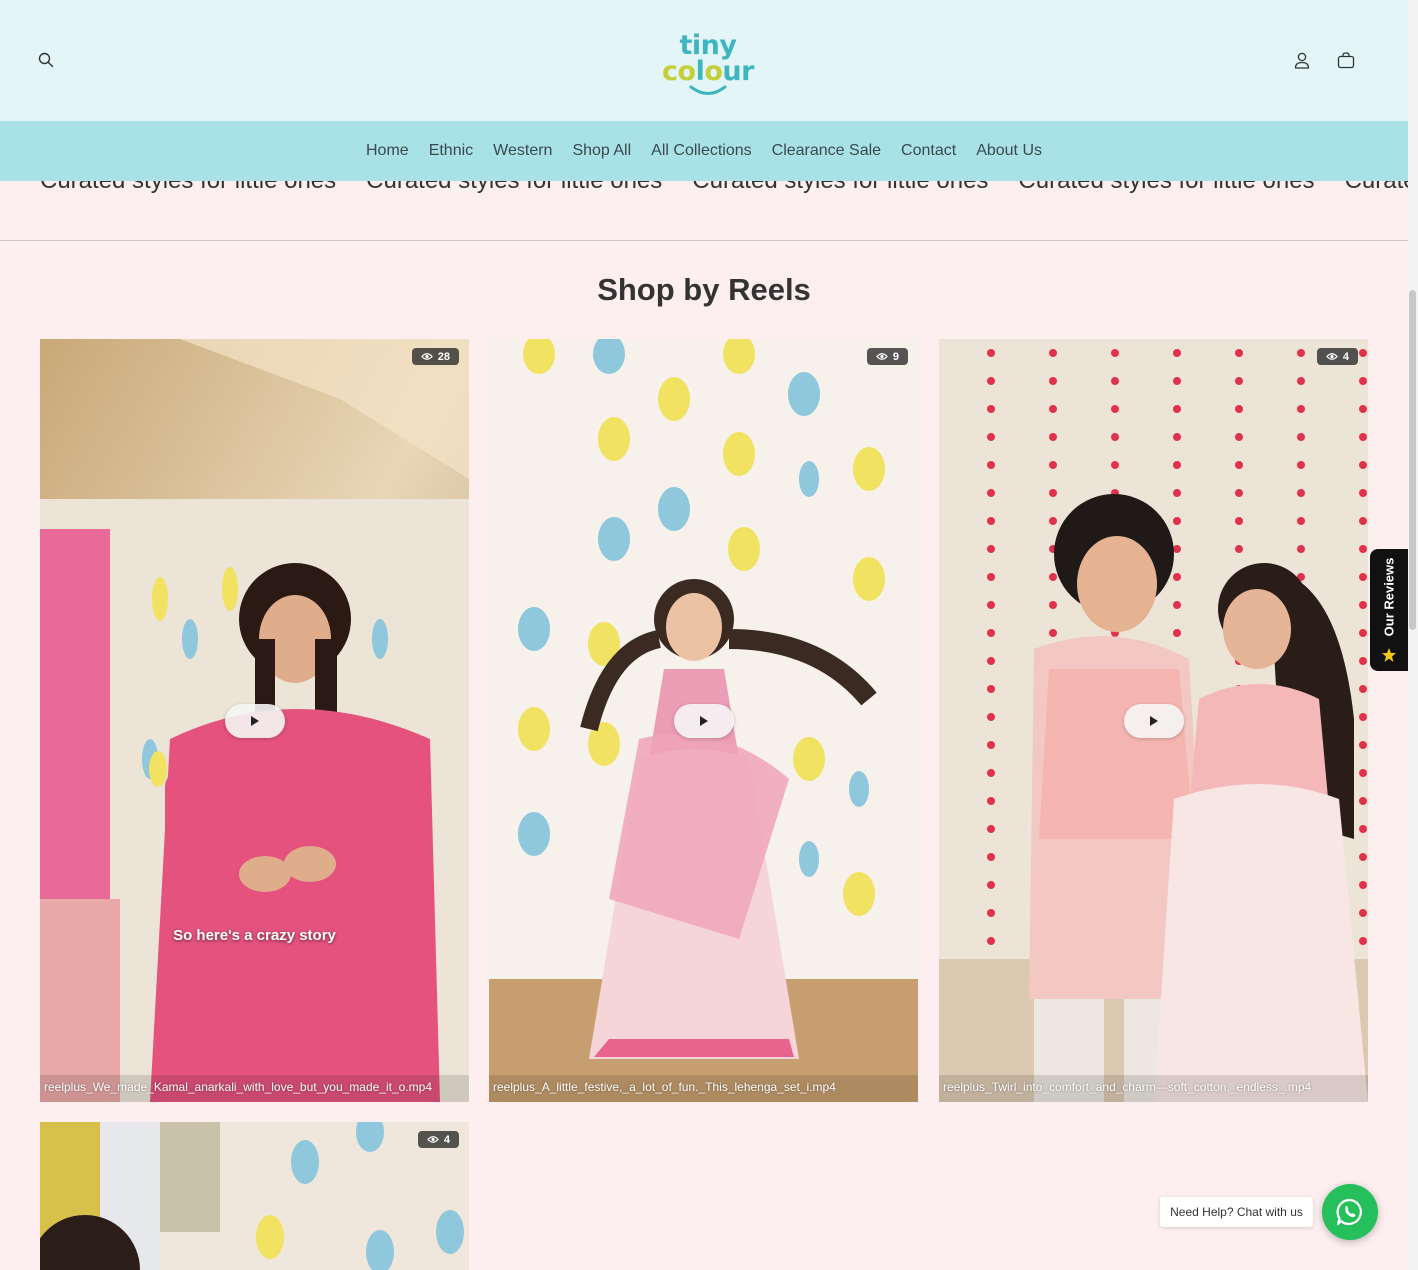 The image size is (1418, 1270). What do you see at coordinates (387, 151) in the screenshot?
I see `nav-item-home: Home` at bounding box center [387, 151].